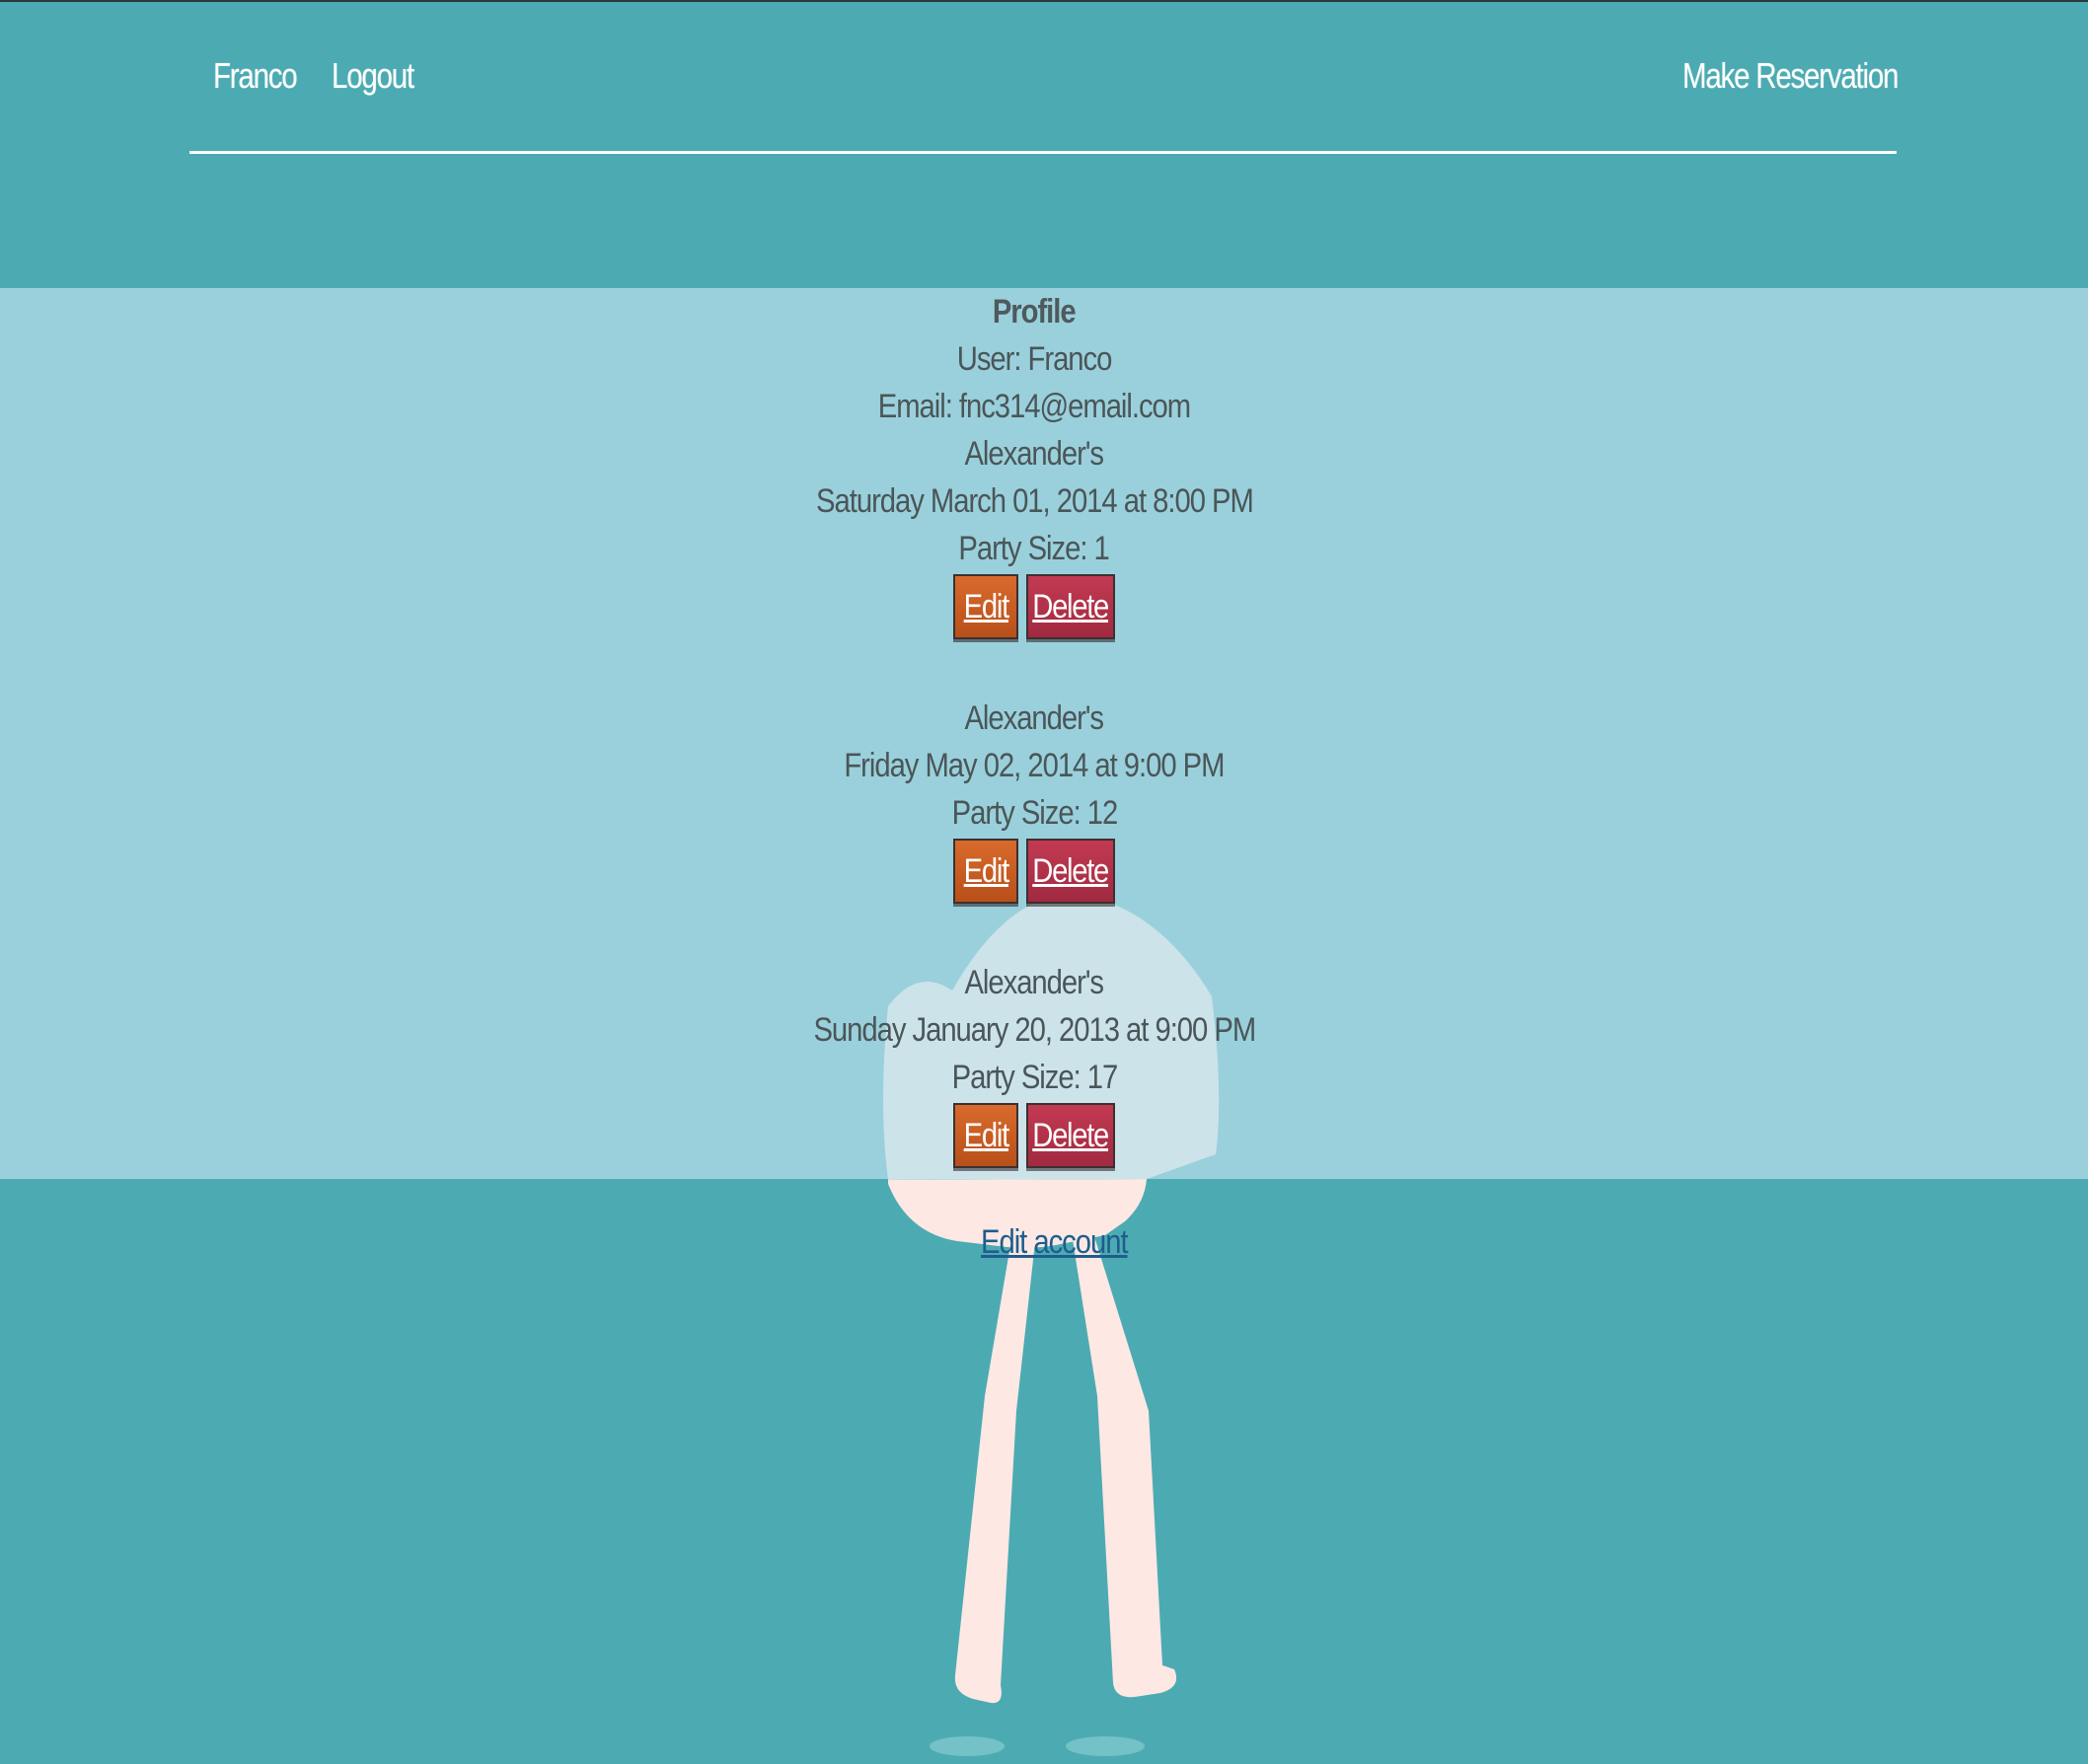  Describe the element at coordinates (1044, 1) in the screenshot. I see `top-border` at that location.